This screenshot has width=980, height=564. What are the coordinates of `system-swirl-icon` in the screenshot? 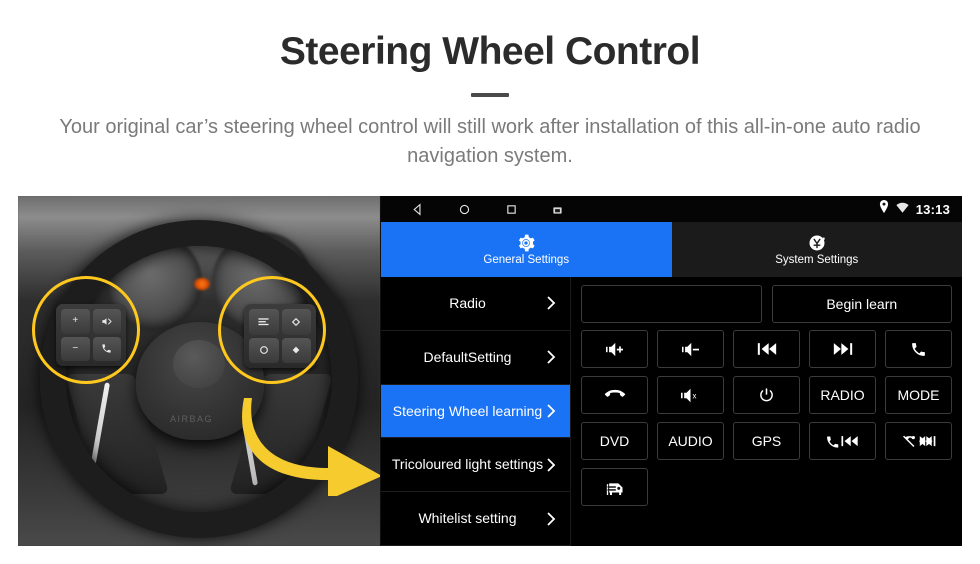 It's located at (817, 243).